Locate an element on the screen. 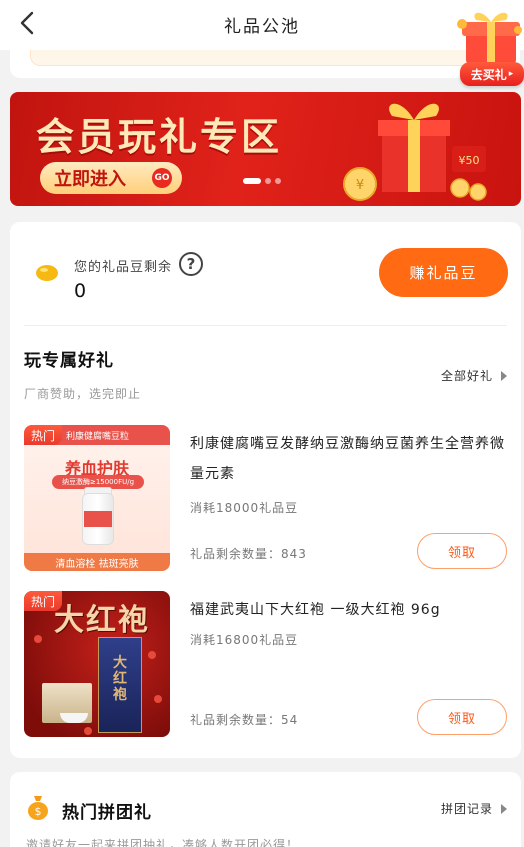  page-title: 礼品公池 is located at coordinates (262, 27).